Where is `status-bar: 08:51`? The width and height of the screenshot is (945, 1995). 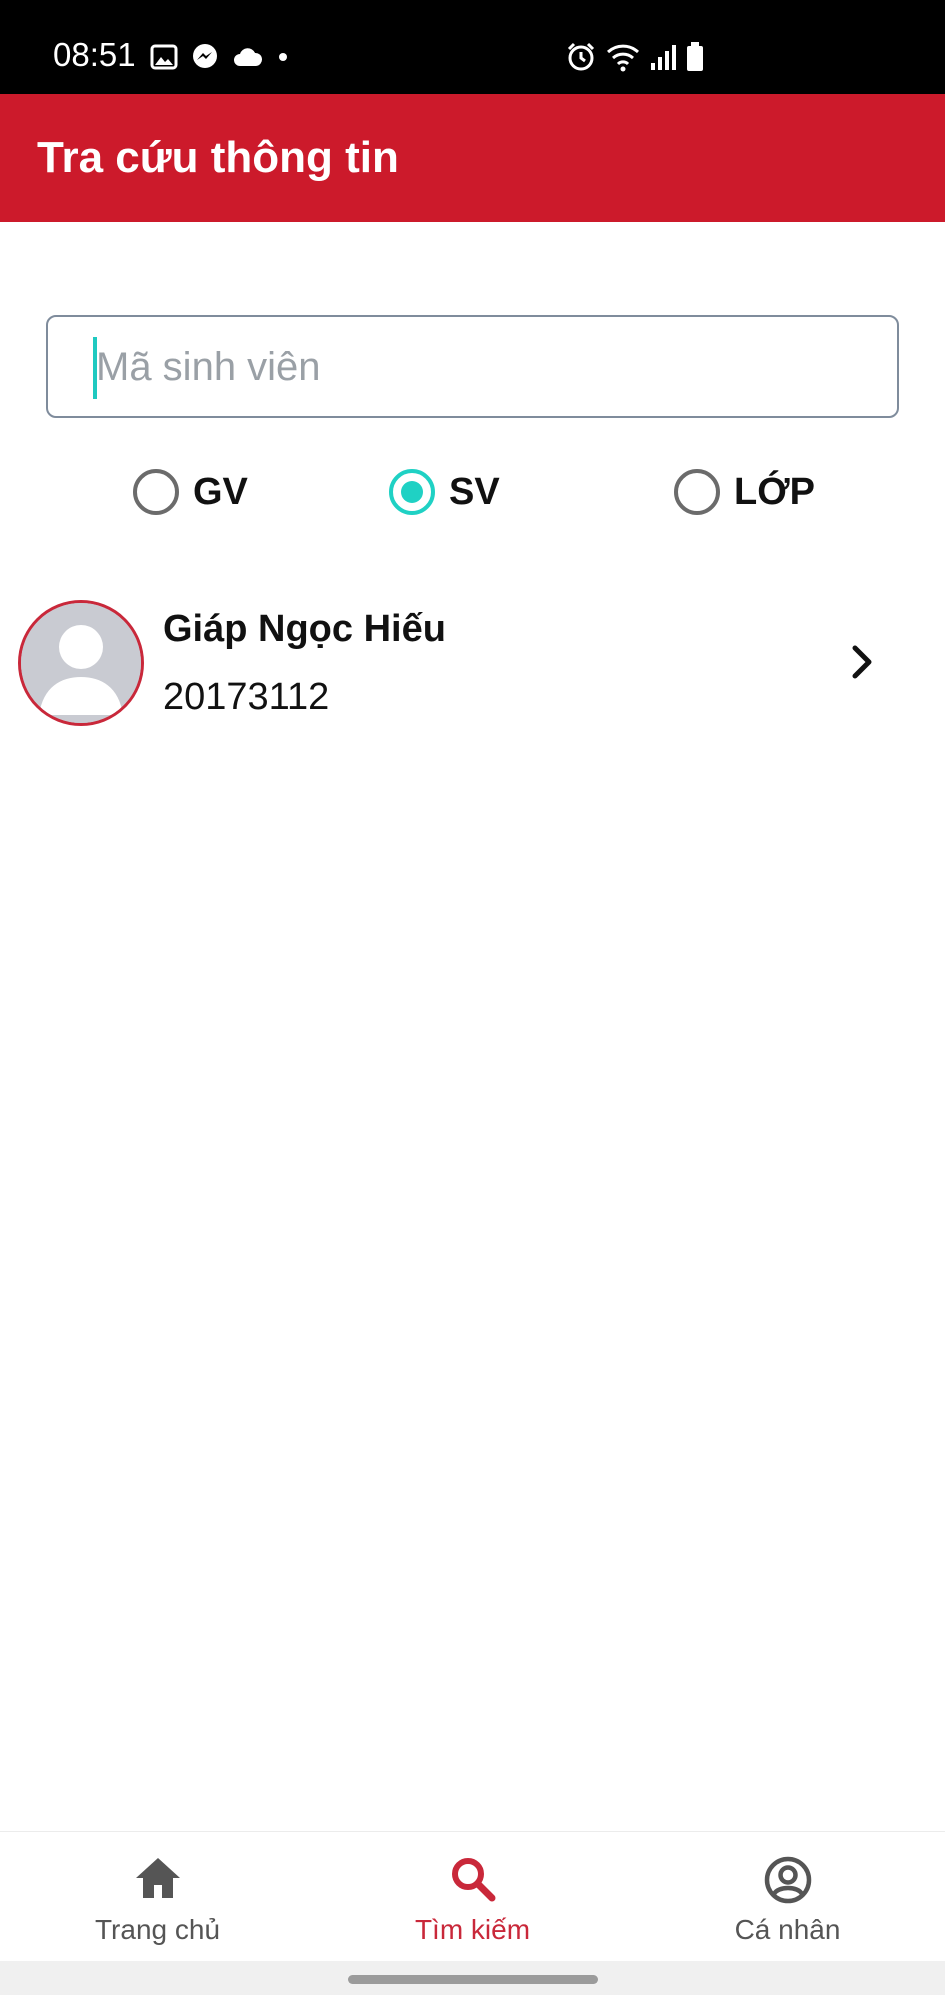
status-bar: 08:51 is located at coordinates (472, 47).